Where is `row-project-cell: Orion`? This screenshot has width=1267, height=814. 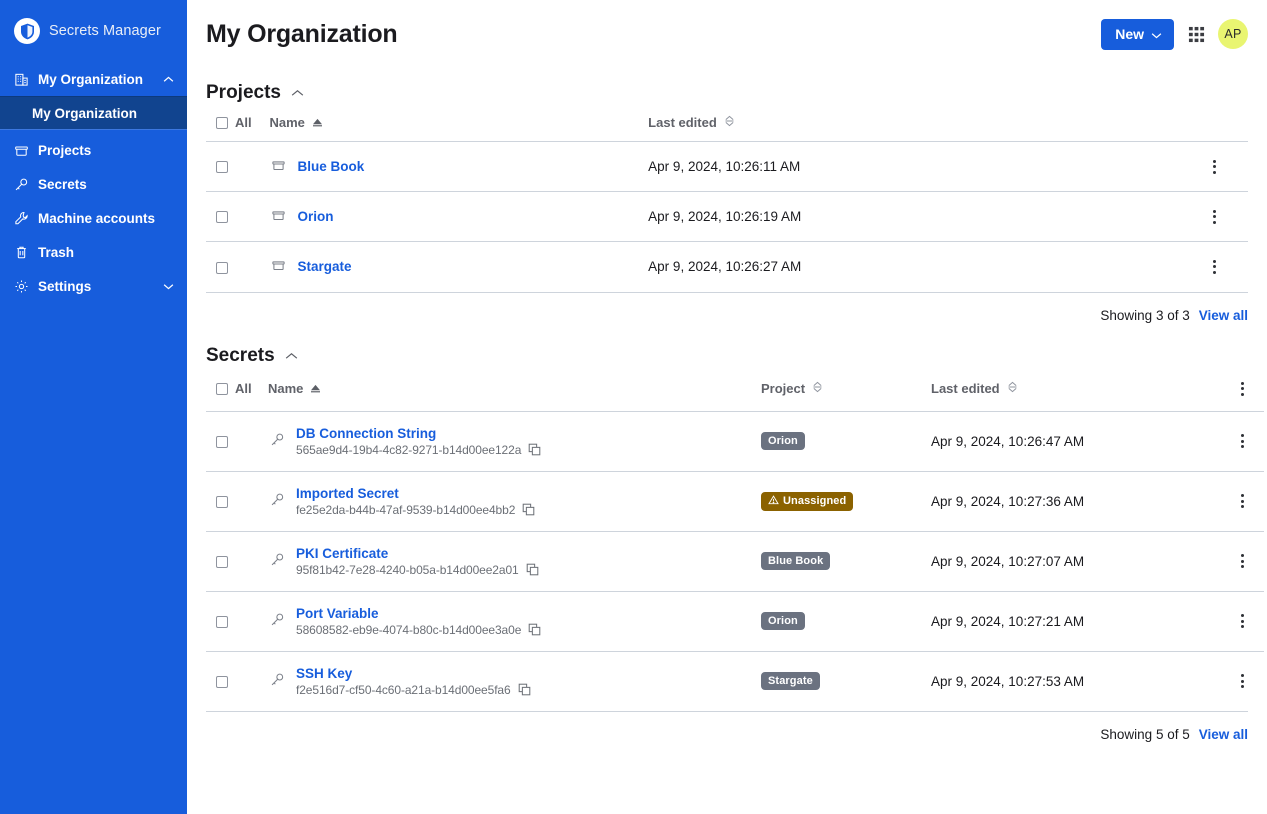
row-project-cell: Orion is located at coordinates (846, 621).